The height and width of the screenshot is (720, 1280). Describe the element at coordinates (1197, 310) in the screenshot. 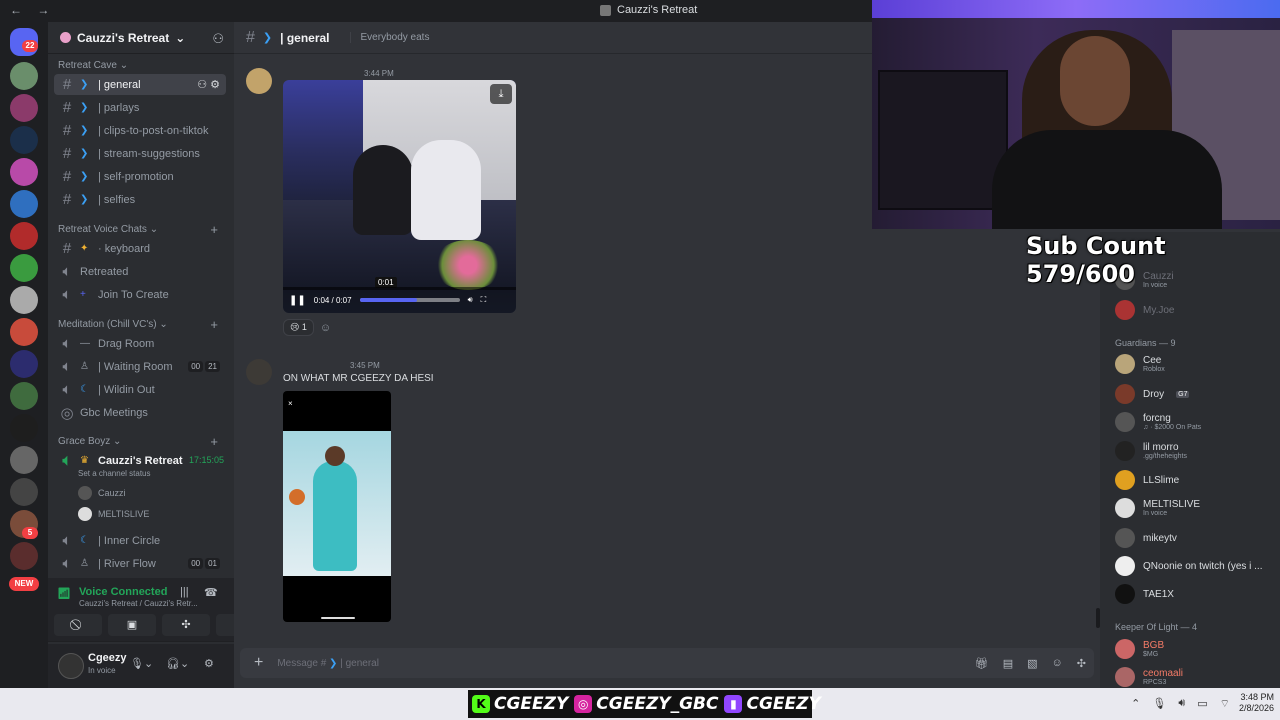

I see `member-item: My.Joe` at that location.